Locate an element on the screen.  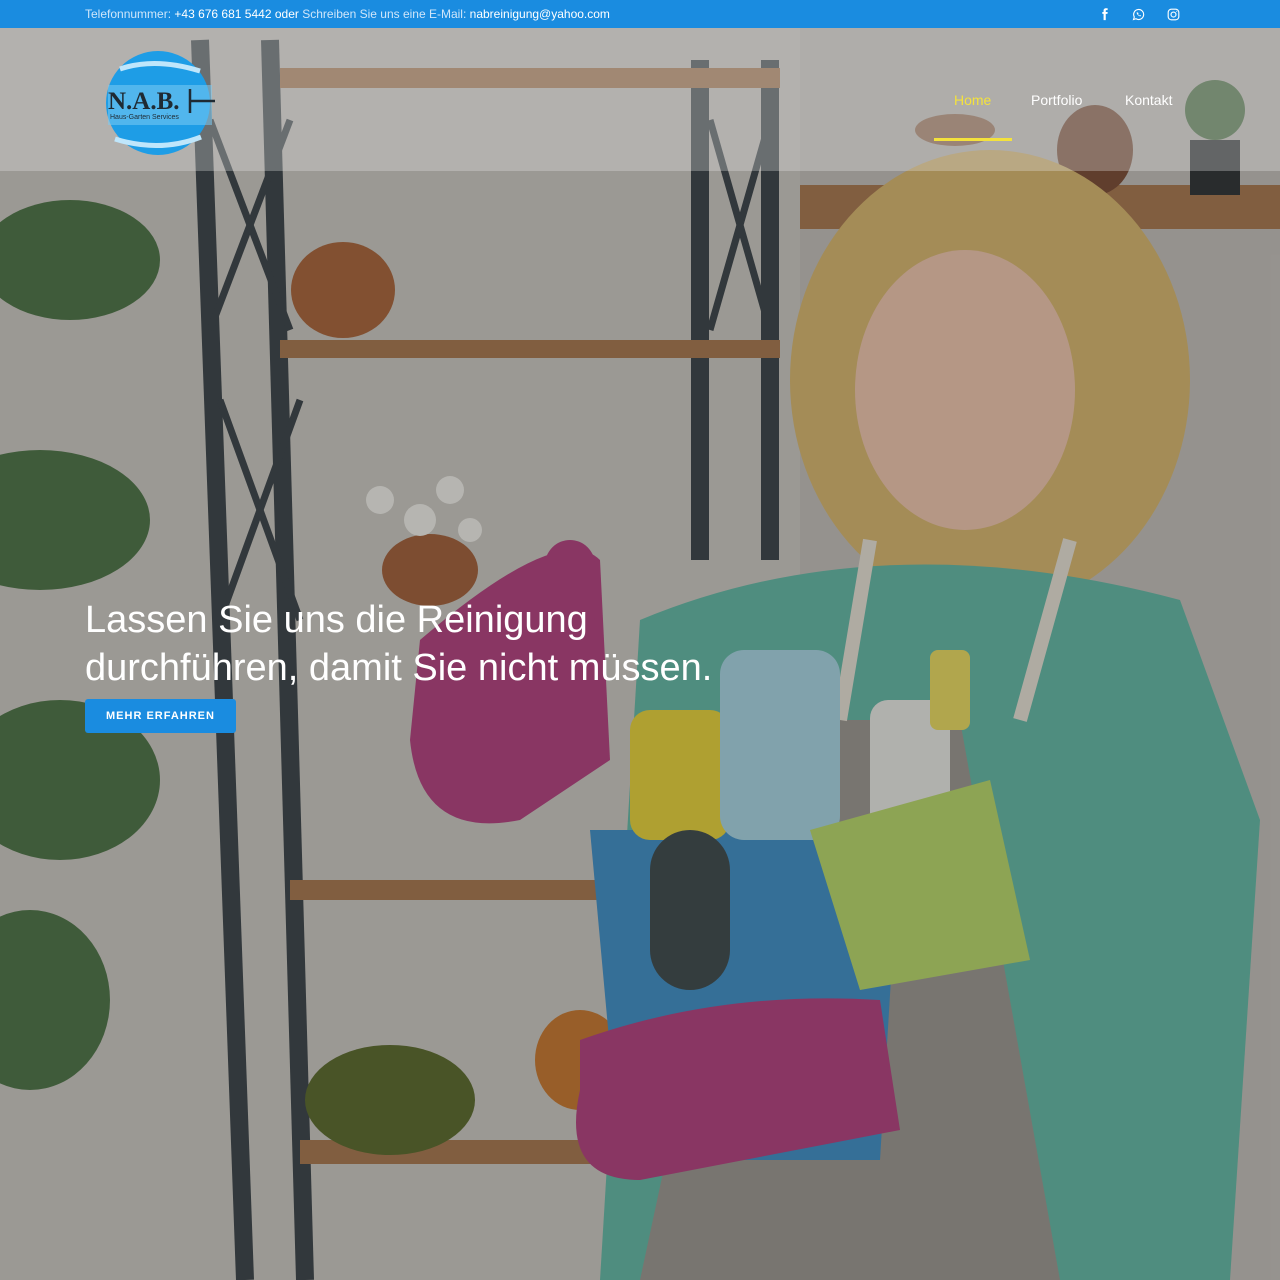
instagram-icon is located at coordinates (1173, 14).